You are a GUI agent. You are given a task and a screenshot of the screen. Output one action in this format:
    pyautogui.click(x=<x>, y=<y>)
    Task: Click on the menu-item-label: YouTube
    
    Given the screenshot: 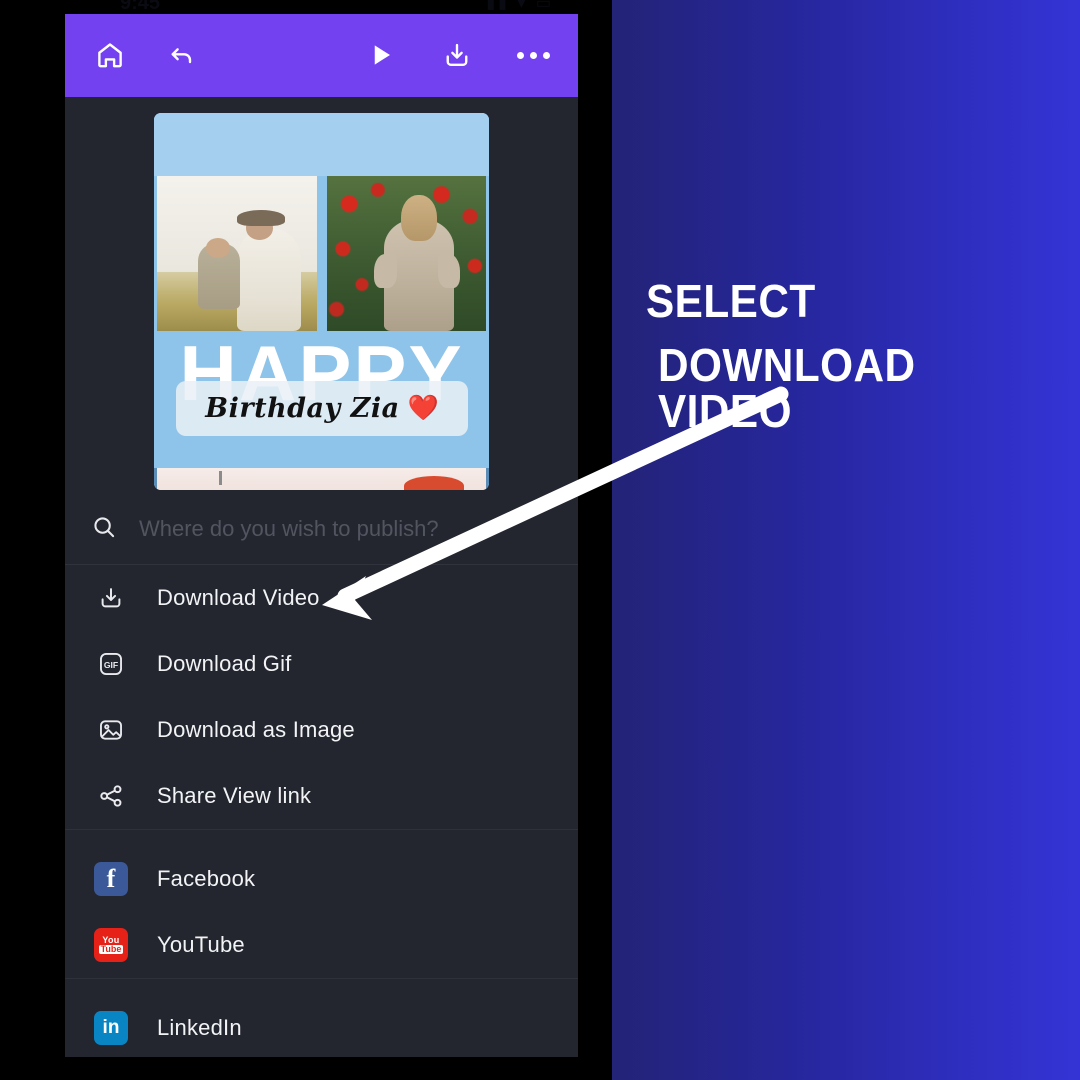 What is the action you would take?
    pyautogui.click(x=201, y=944)
    